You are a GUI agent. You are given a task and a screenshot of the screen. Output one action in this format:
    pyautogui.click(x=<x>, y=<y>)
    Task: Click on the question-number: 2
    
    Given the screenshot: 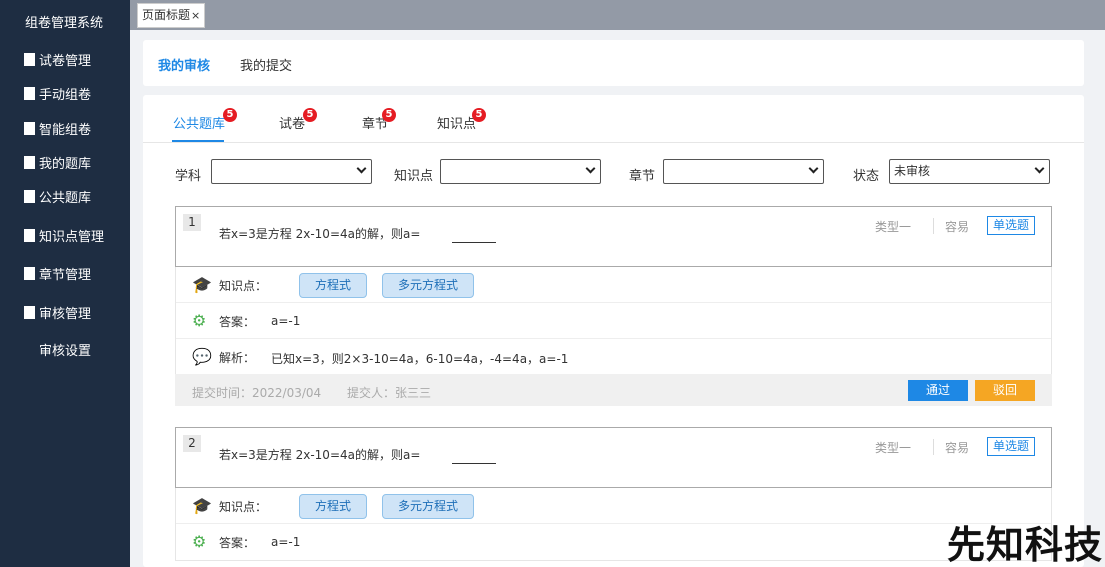 What is the action you would take?
    pyautogui.click(x=192, y=443)
    